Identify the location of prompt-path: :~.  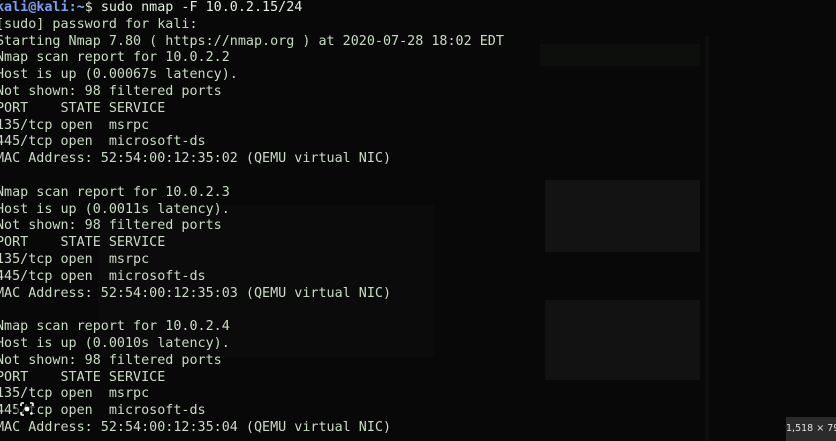
(76, 7).